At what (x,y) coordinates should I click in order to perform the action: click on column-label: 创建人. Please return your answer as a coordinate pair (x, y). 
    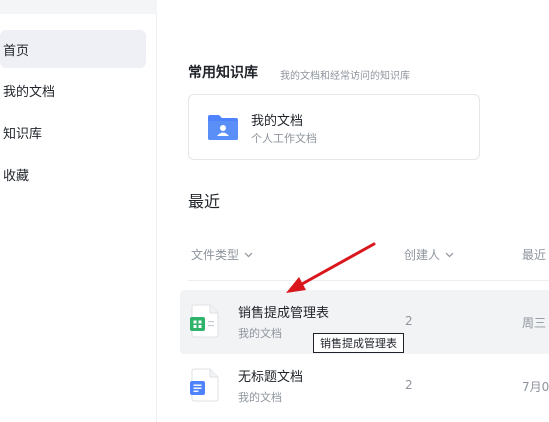
    Looking at the image, I should click on (422, 255).